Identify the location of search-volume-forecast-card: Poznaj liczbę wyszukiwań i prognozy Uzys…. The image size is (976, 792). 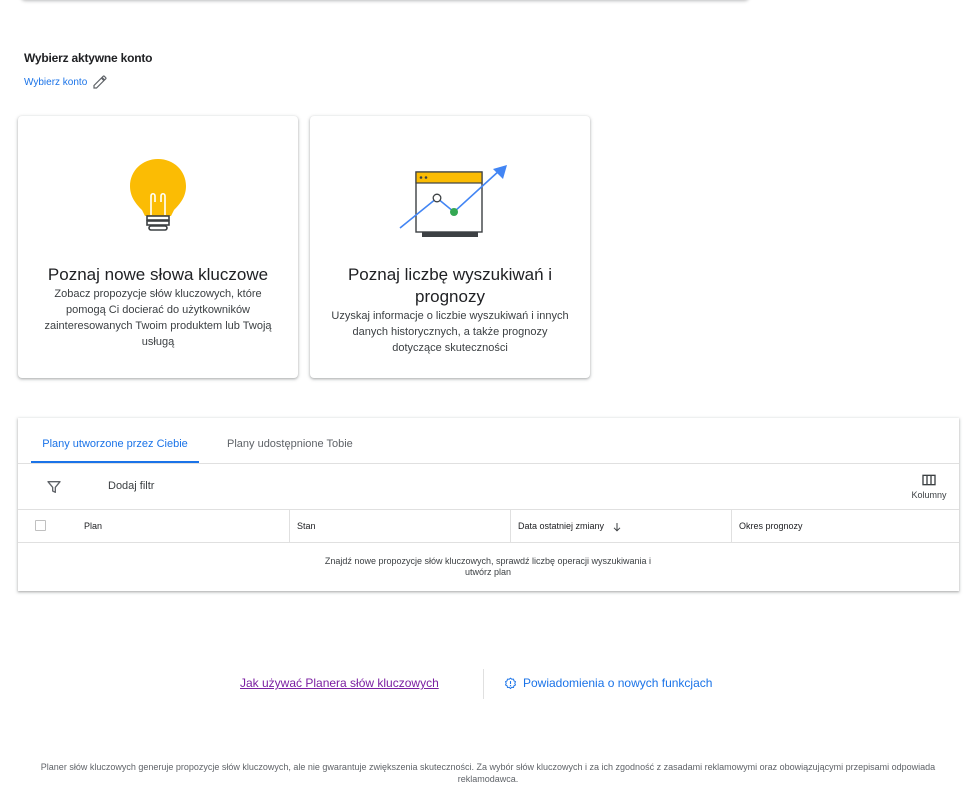
(450, 247).